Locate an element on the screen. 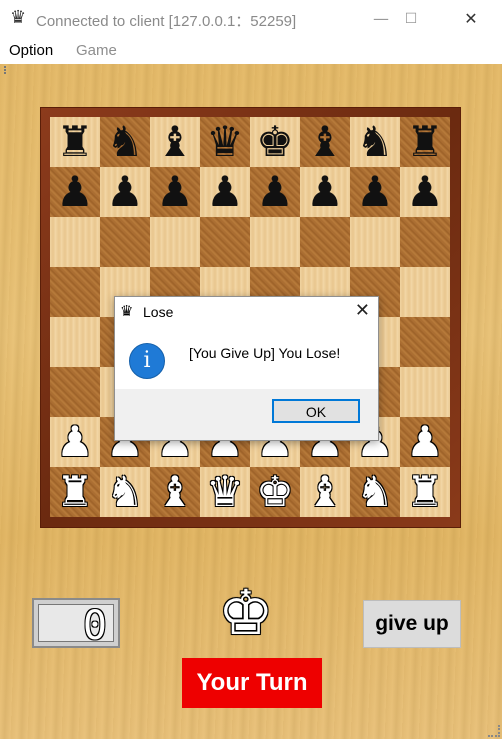  dialog-message: [You Give Up] You Lose! is located at coordinates (265, 353).